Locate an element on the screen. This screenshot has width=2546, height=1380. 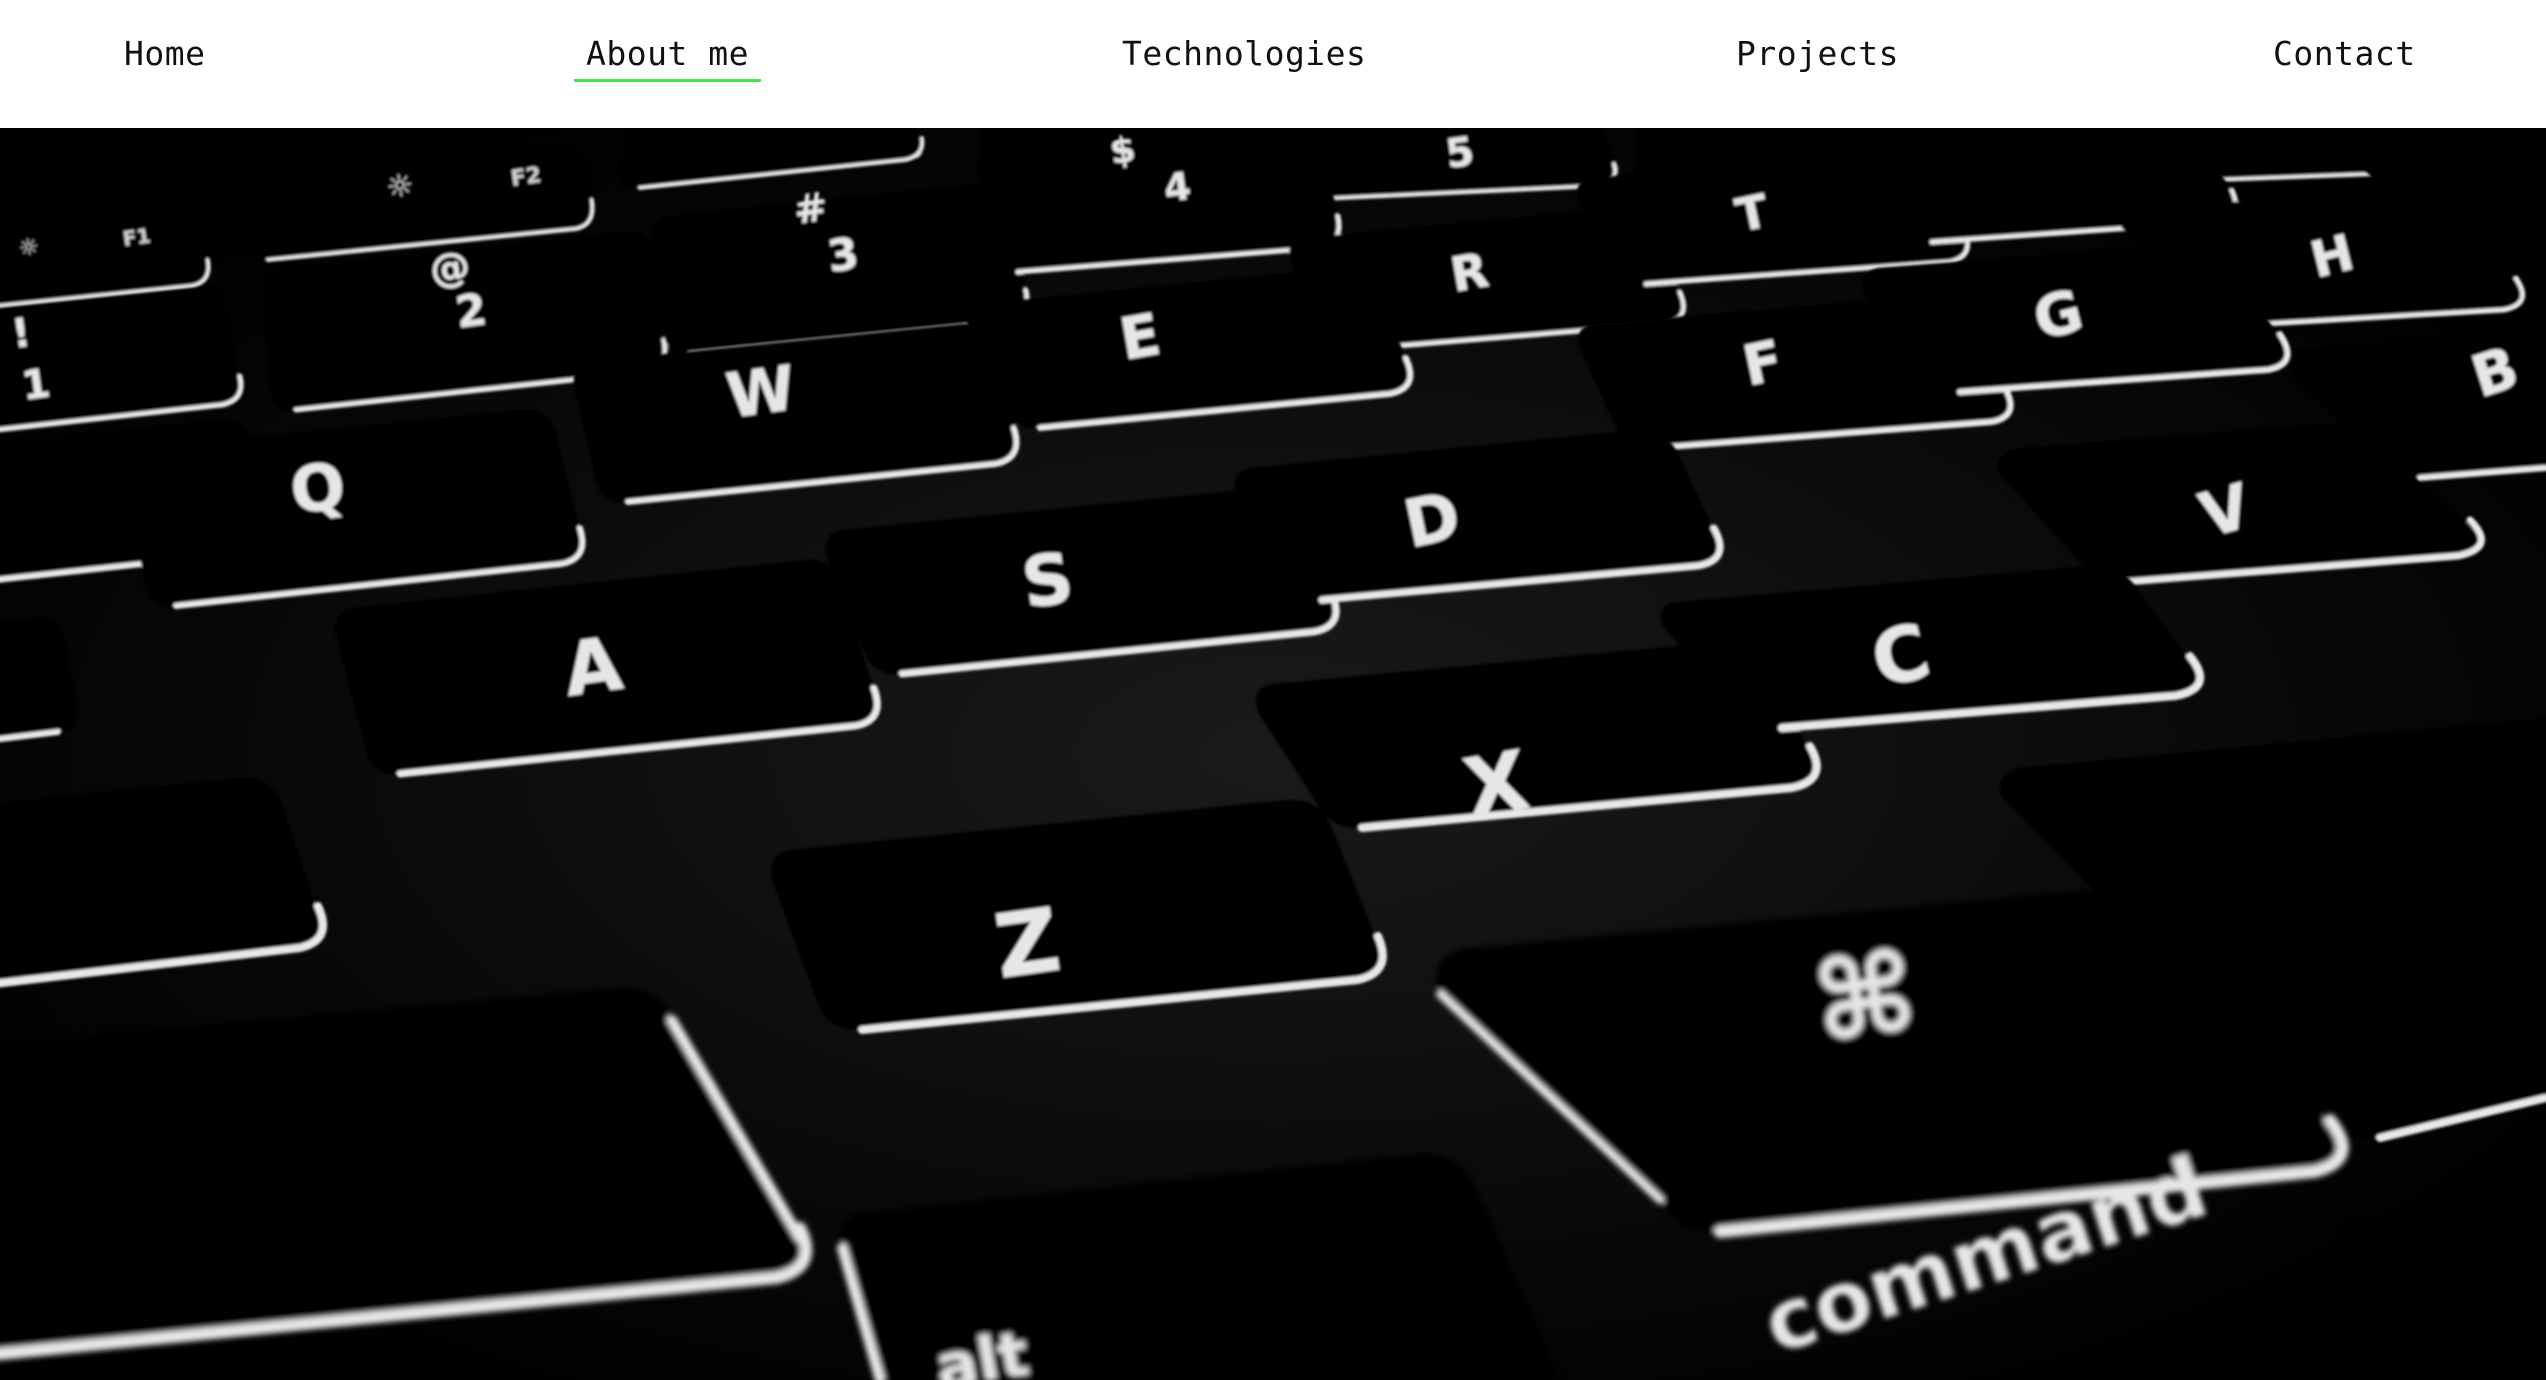
svg-text: A is located at coordinates (593, 667).